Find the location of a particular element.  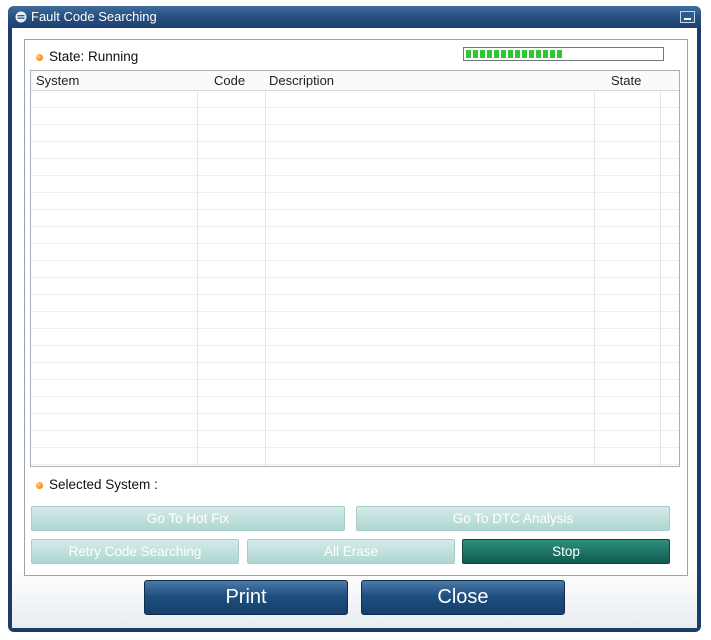

selected-dot-icon is located at coordinates (39, 485).